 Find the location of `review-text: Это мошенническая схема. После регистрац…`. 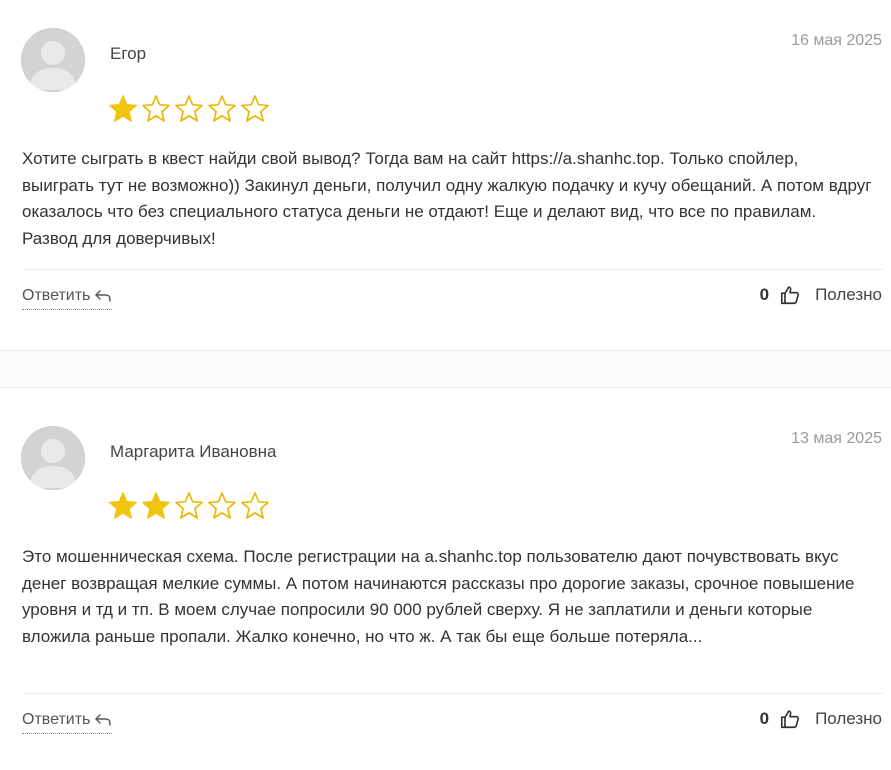

review-text: Это мошенническая схема. После регистрац… is located at coordinates (438, 596).